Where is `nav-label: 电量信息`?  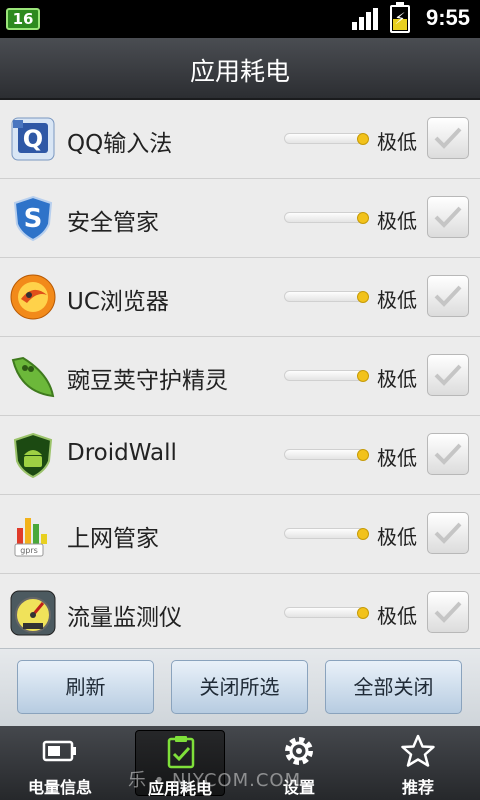
nav-label: 电量信息 is located at coordinates (59, 787).